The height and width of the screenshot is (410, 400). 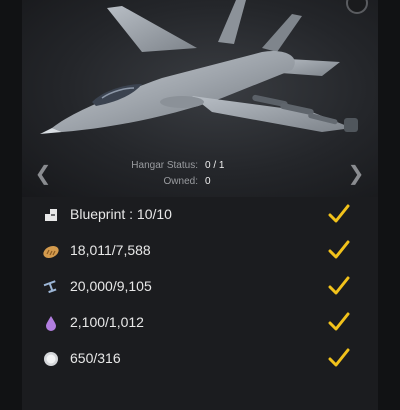 What do you see at coordinates (180, 181) in the screenshot?
I see `owned-label: Owned:` at bounding box center [180, 181].